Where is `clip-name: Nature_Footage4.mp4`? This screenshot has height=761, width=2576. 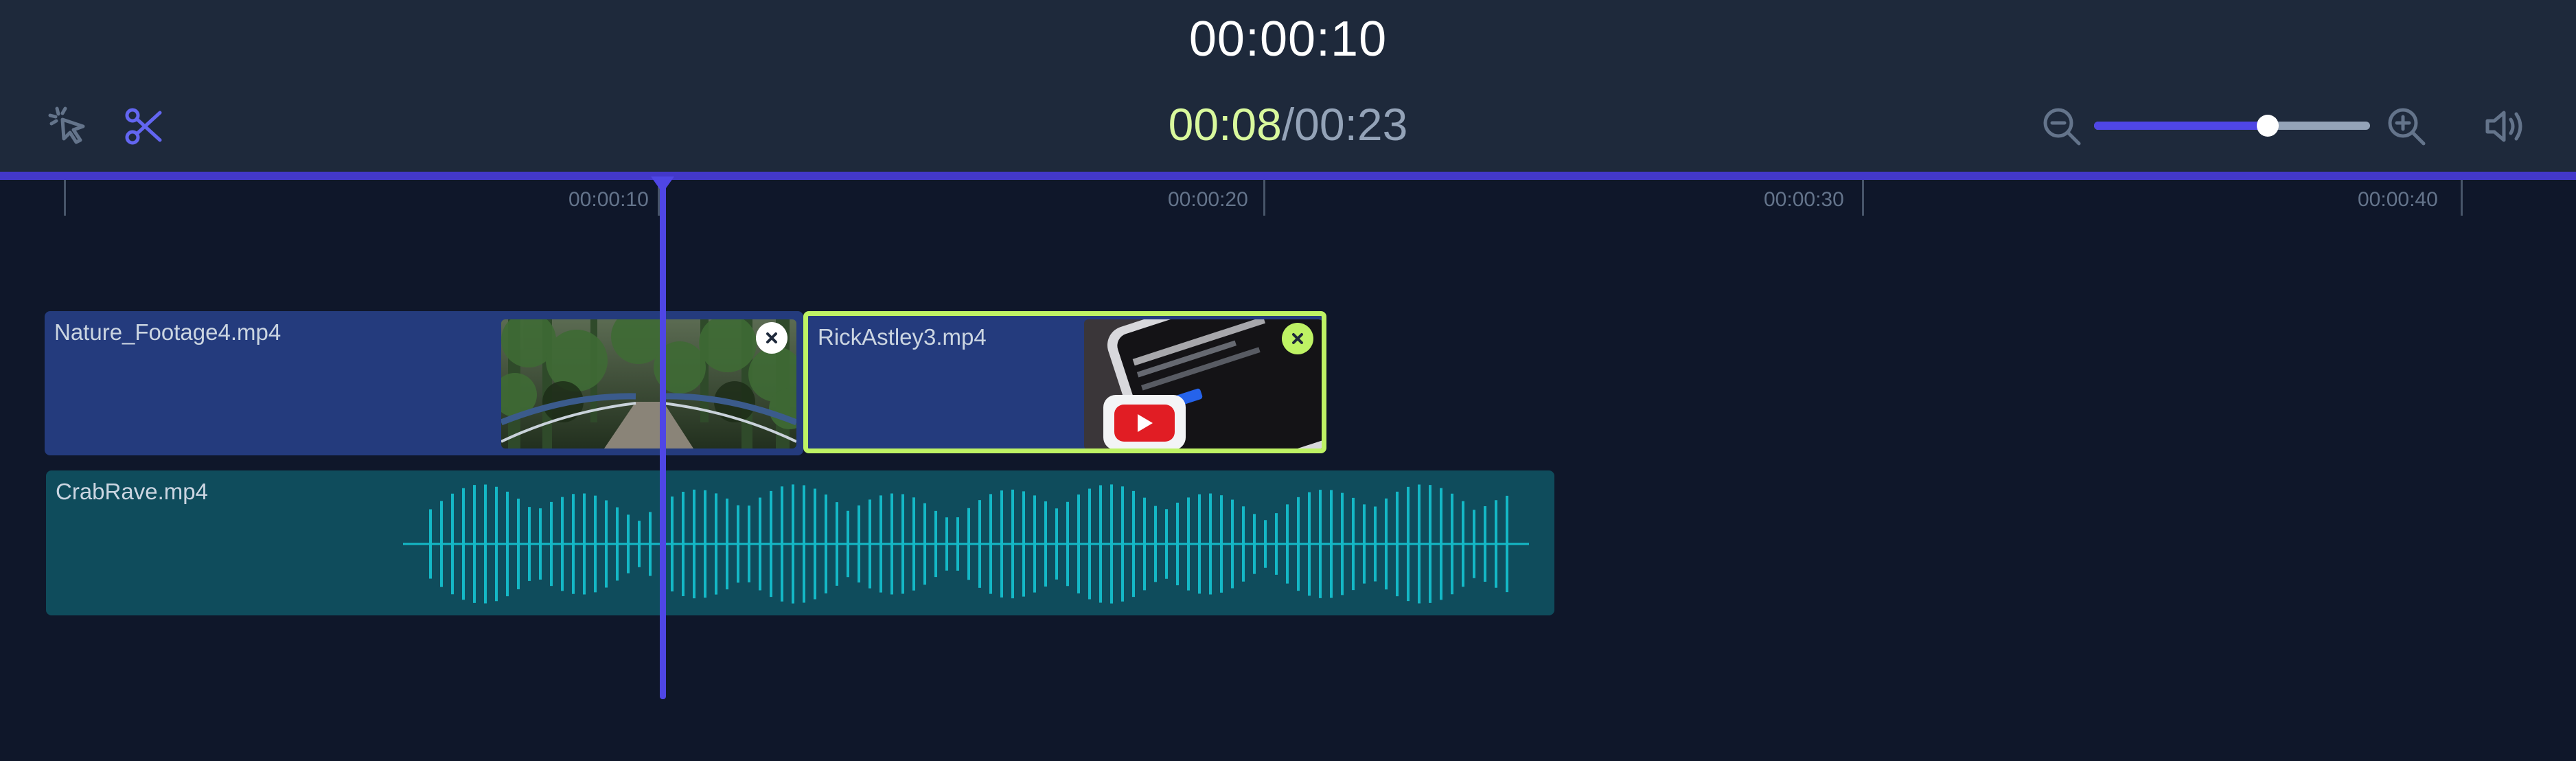
clip-name: Nature_Footage4.mp4 is located at coordinates (167, 332).